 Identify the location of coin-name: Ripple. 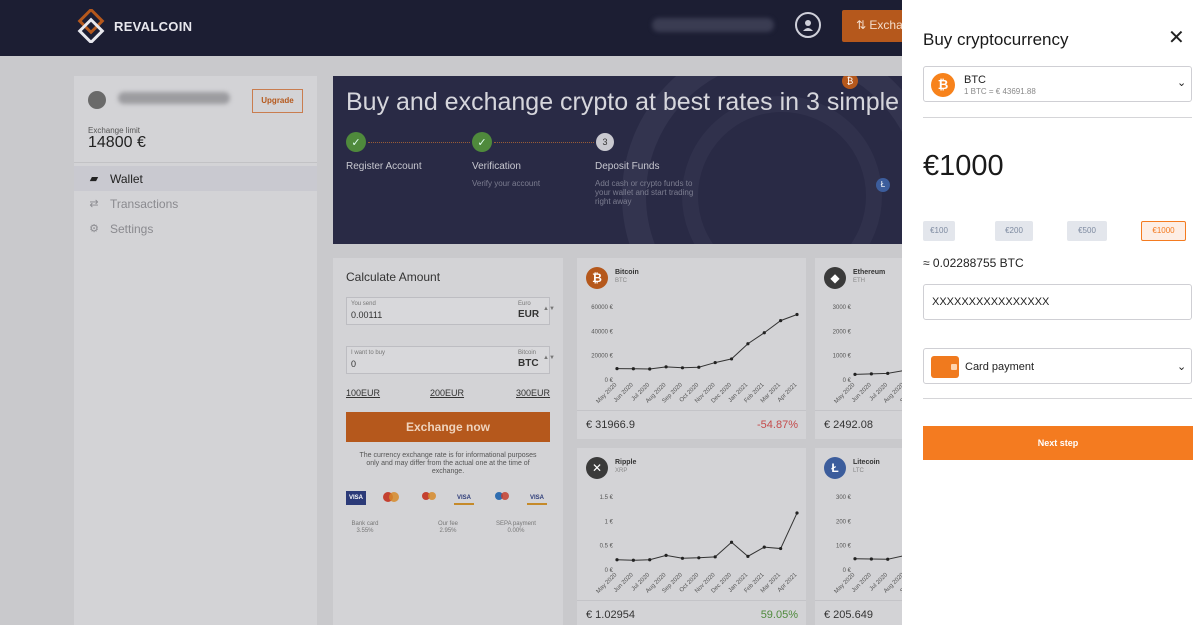
(626, 462).